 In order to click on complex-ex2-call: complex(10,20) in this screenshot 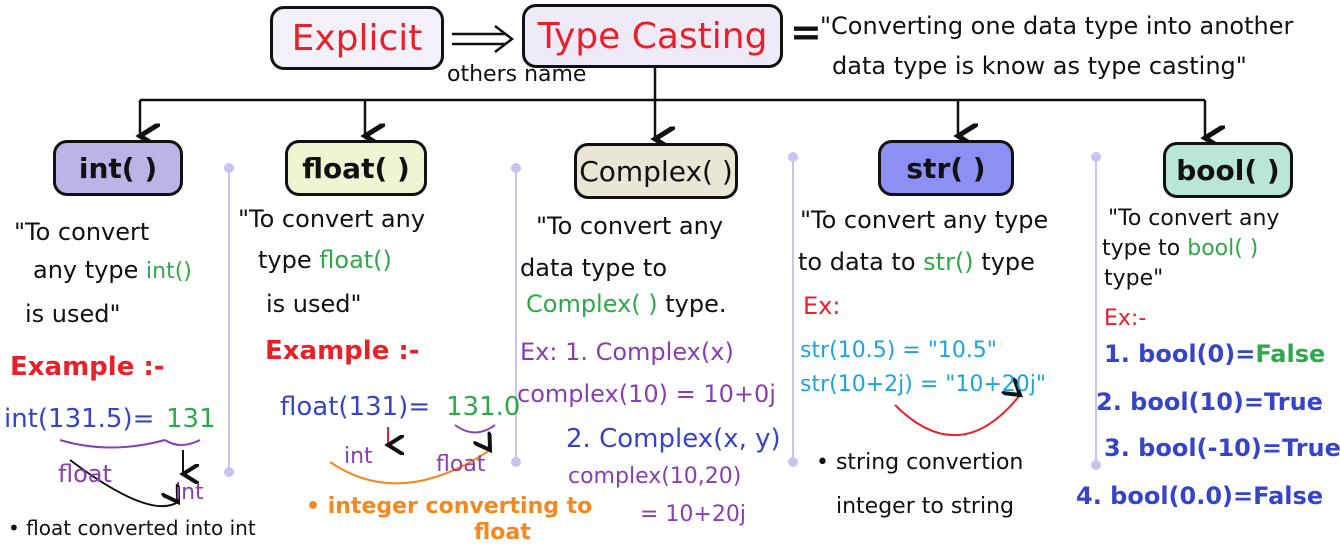, I will do `click(655, 476)`.